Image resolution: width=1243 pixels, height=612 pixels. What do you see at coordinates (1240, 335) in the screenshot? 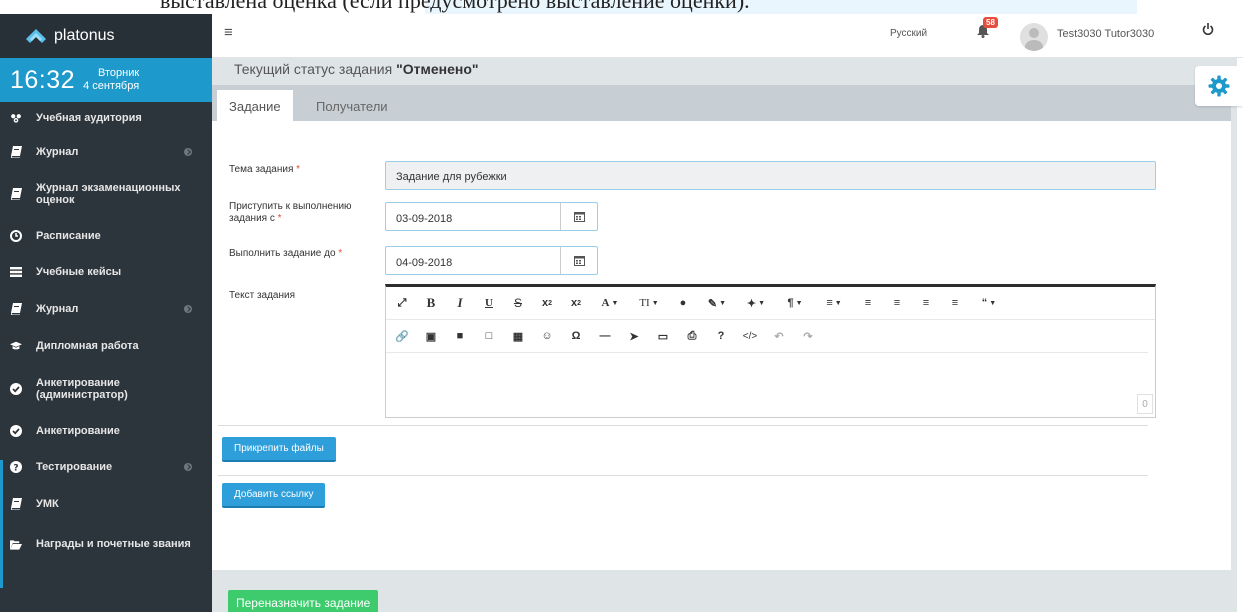
I see `page-scrollbar` at bounding box center [1240, 335].